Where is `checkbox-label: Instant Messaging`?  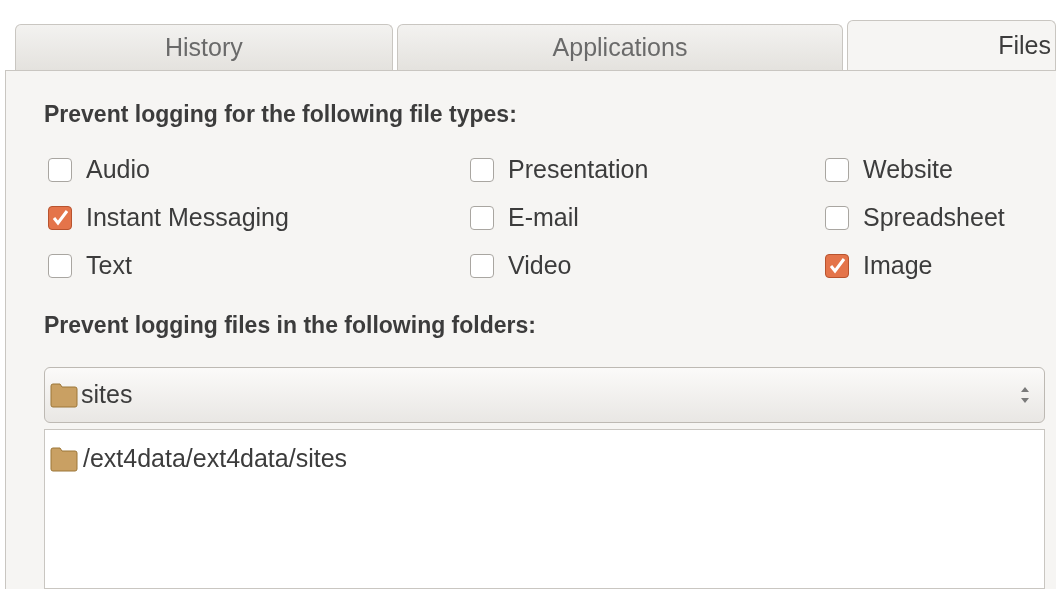 checkbox-label: Instant Messaging is located at coordinates (187, 218).